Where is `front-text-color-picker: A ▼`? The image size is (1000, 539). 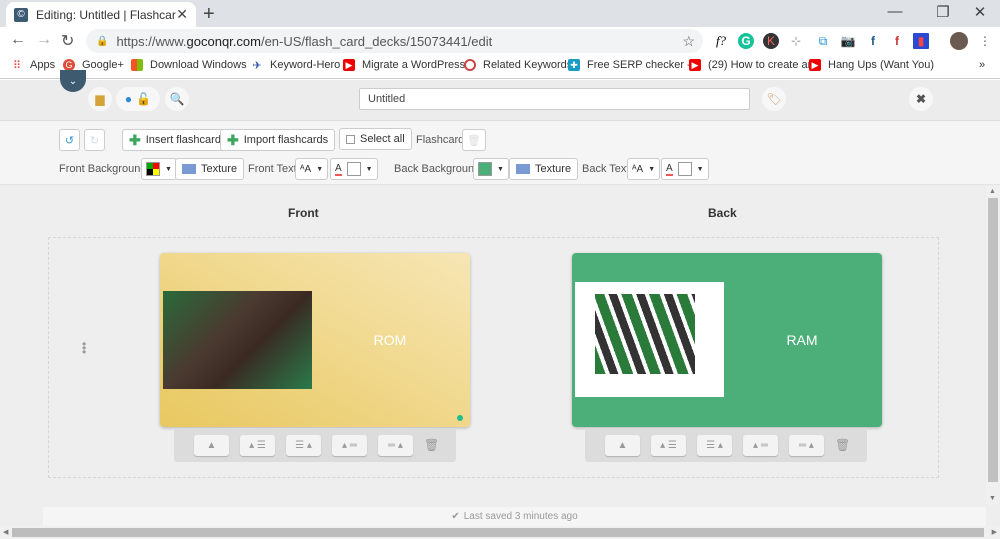 front-text-color-picker: A ▼ is located at coordinates (354, 169).